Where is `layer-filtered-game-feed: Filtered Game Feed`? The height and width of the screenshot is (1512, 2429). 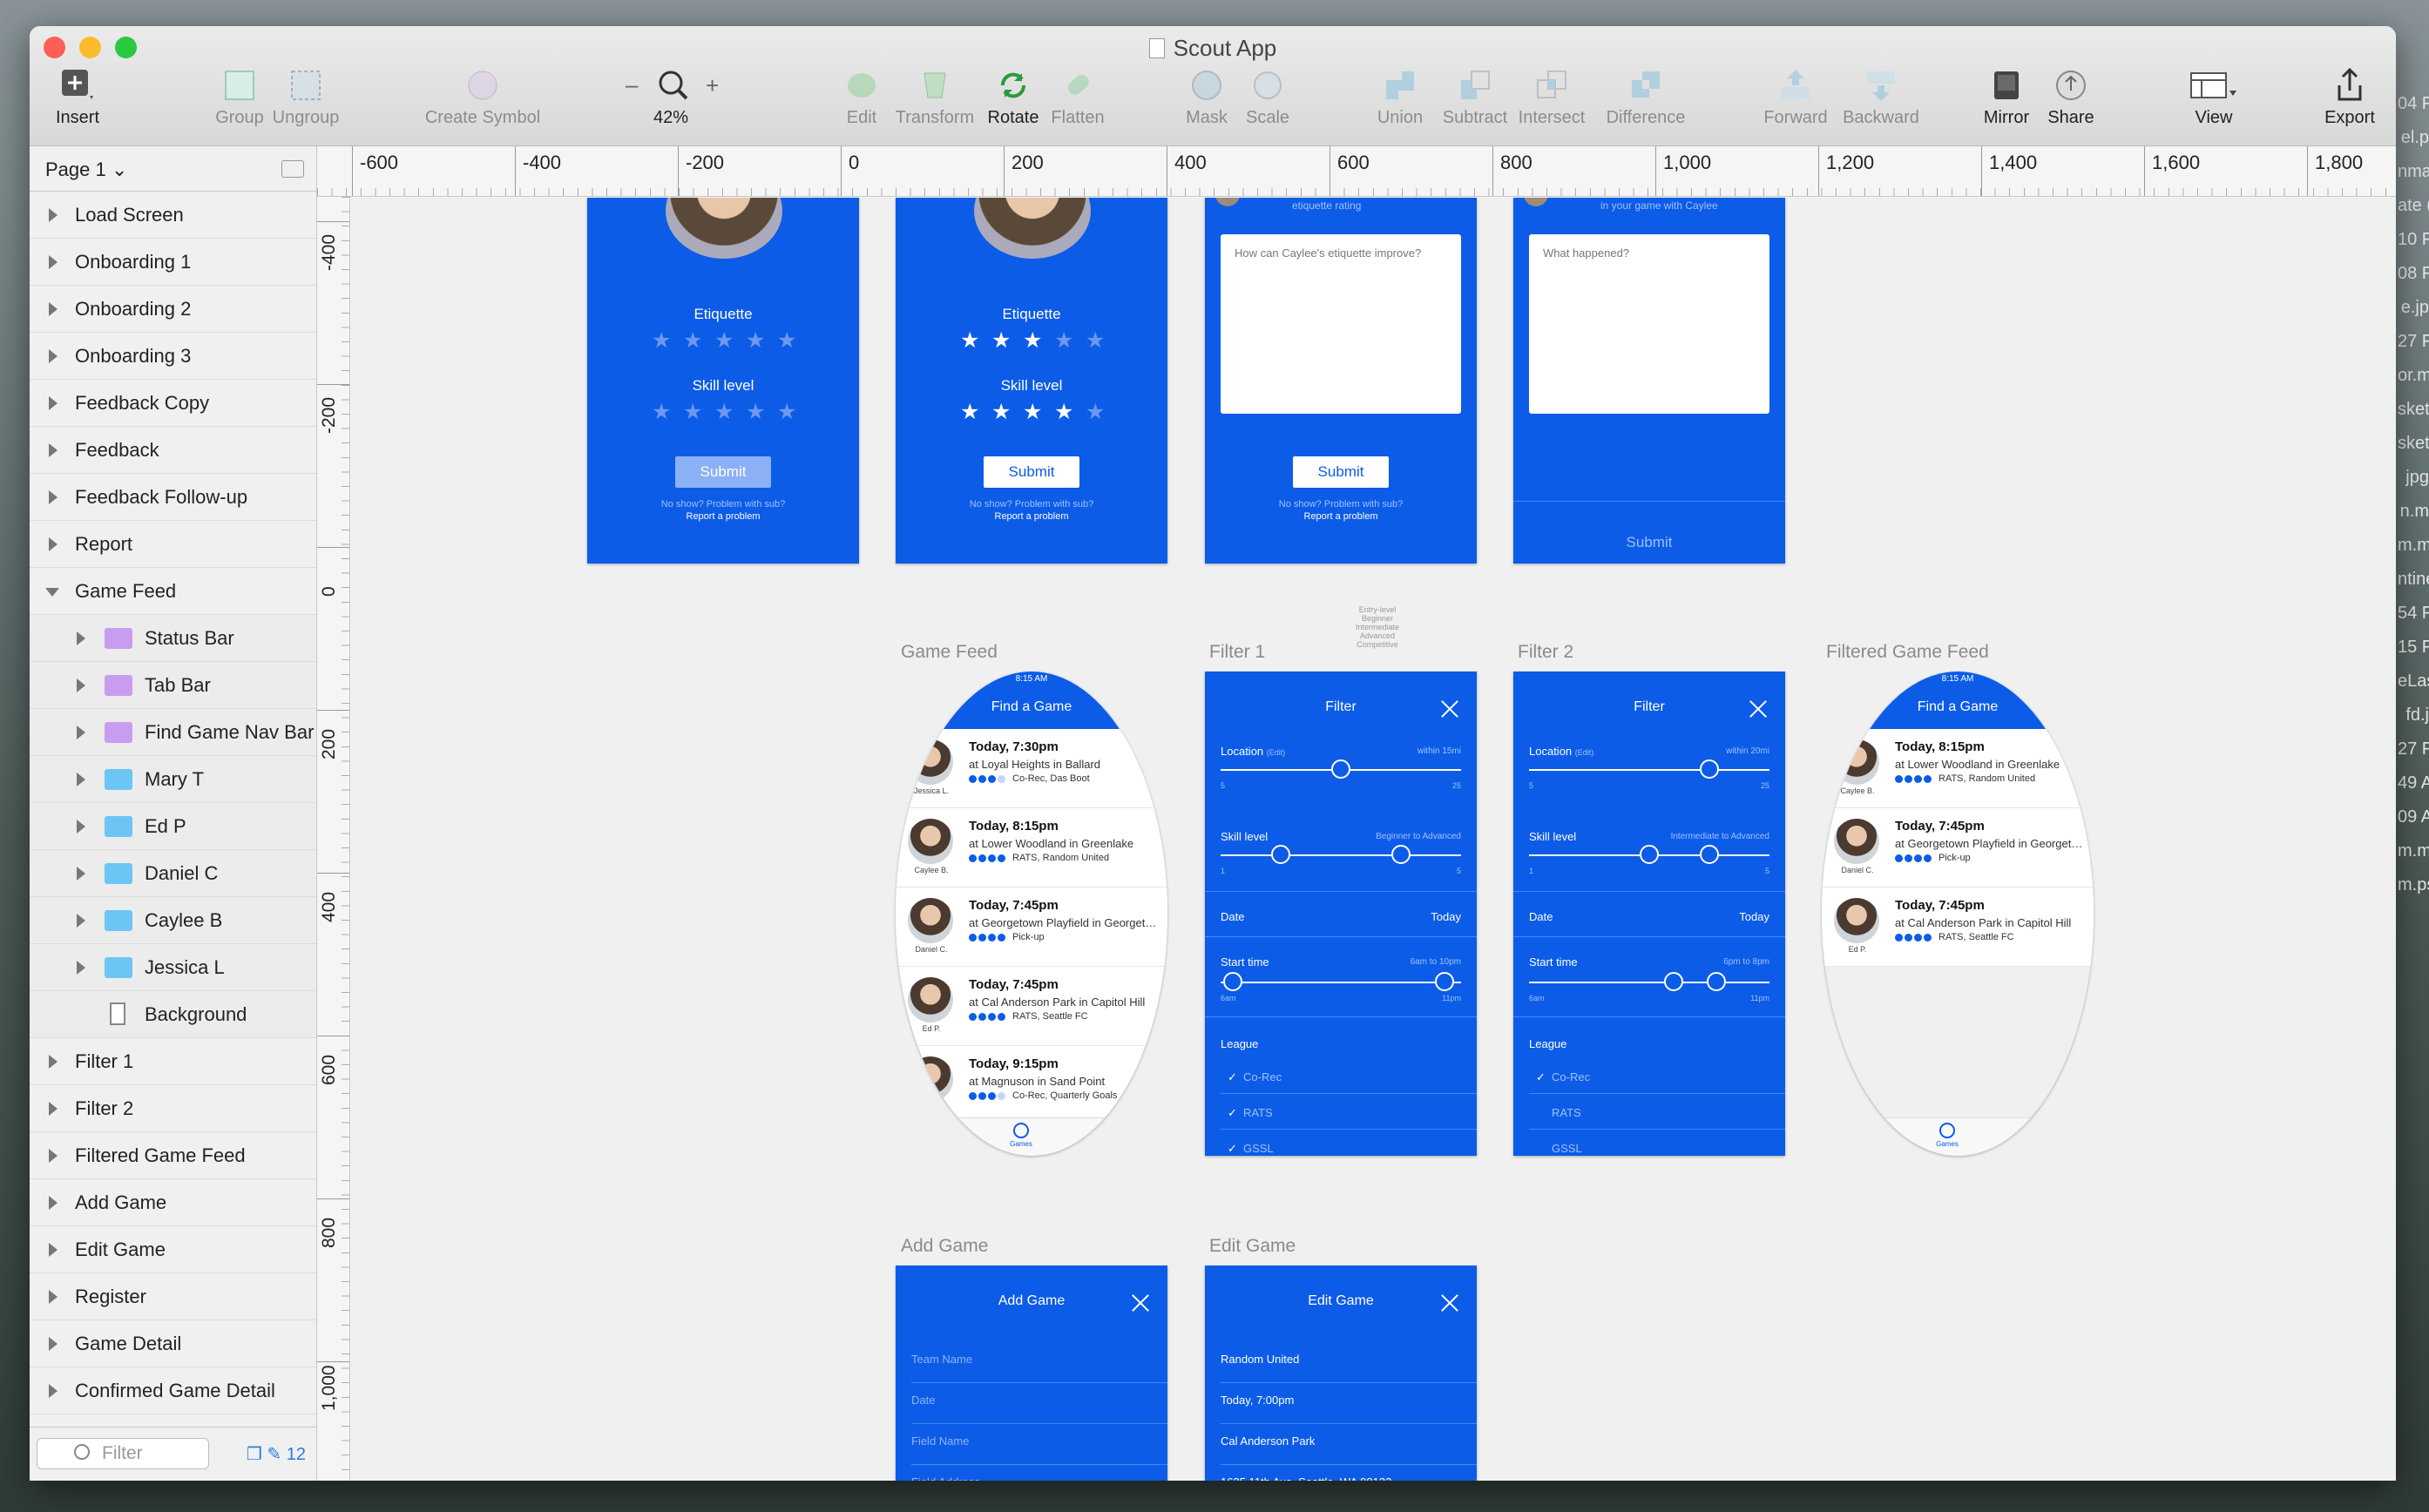 layer-filtered-game-feed: Filtered Game Feed is located at coordinates (173, 1155).